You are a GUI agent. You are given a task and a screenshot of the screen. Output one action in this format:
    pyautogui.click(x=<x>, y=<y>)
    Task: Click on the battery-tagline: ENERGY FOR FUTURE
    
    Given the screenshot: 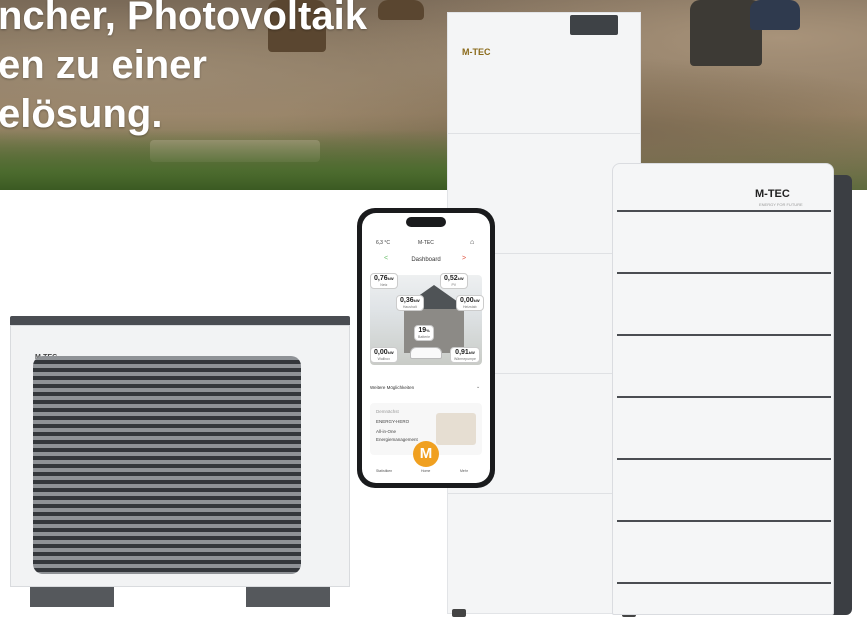 What is the action you would take?
    pyautogui.click(x=781, y=204)
    